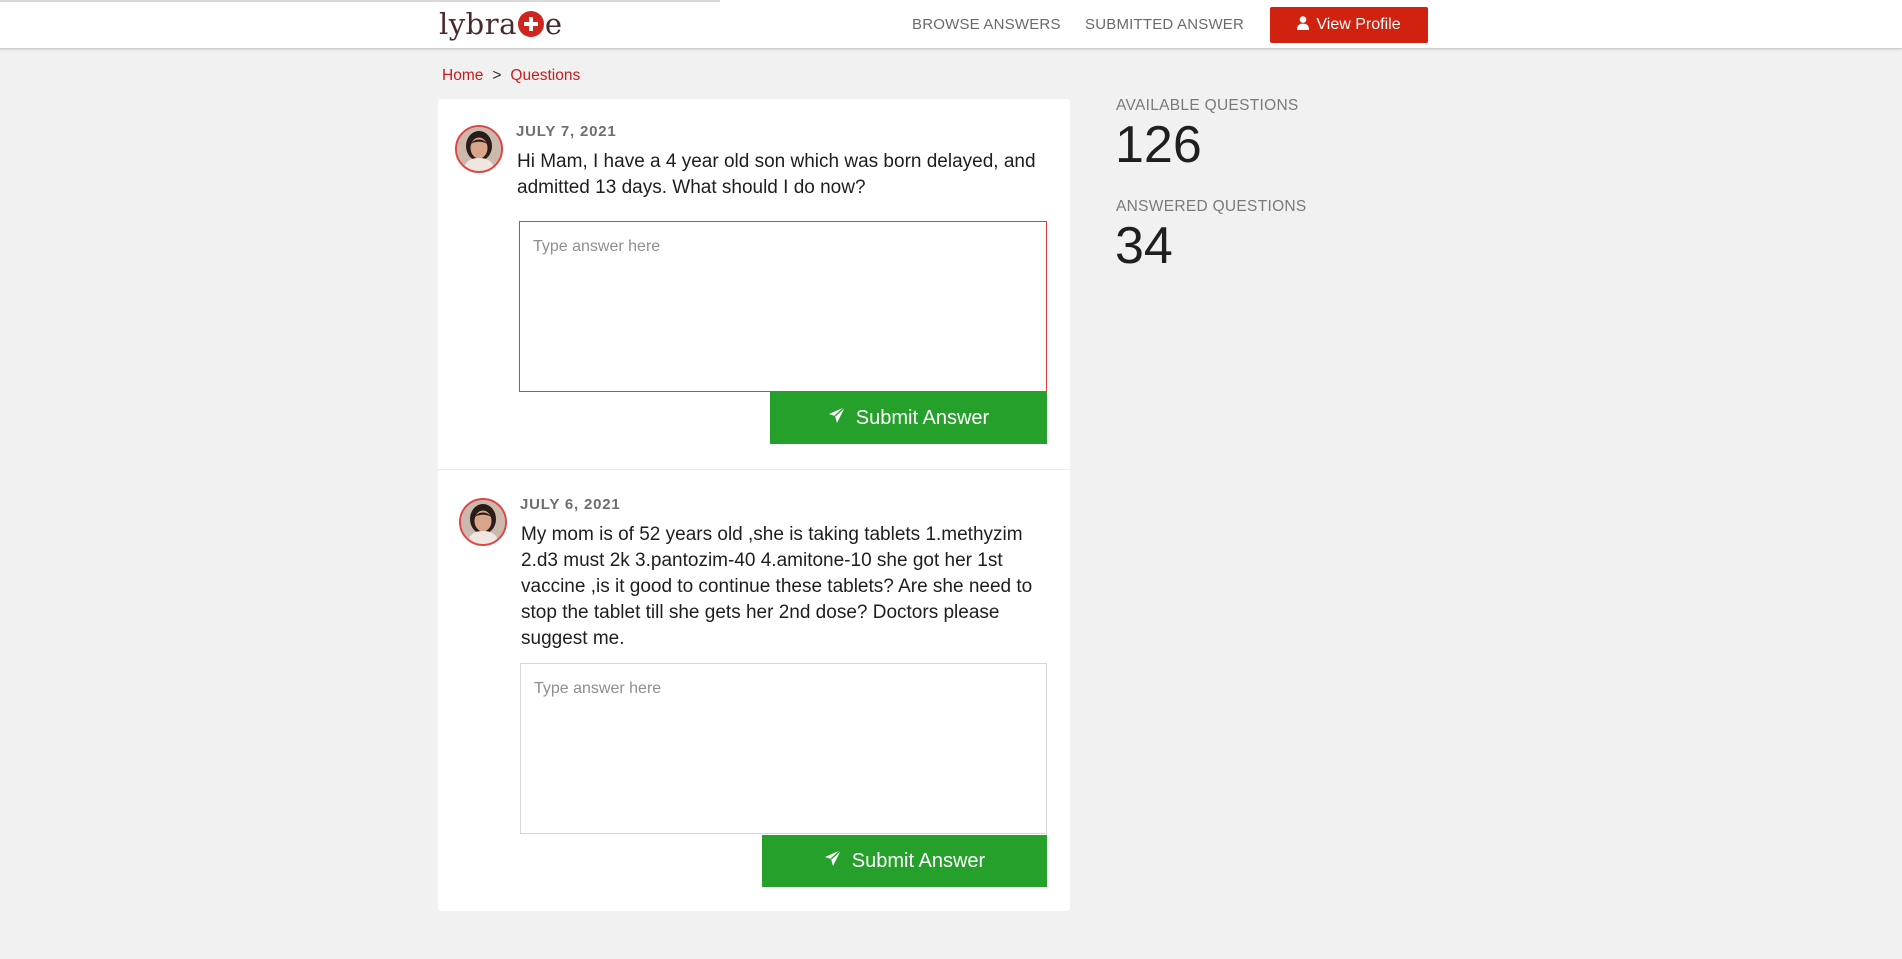  What do you see at coordinates (478, 24) in the screenshot?
I see `logo-text-left: lybra` at bounding box center [478, 24].